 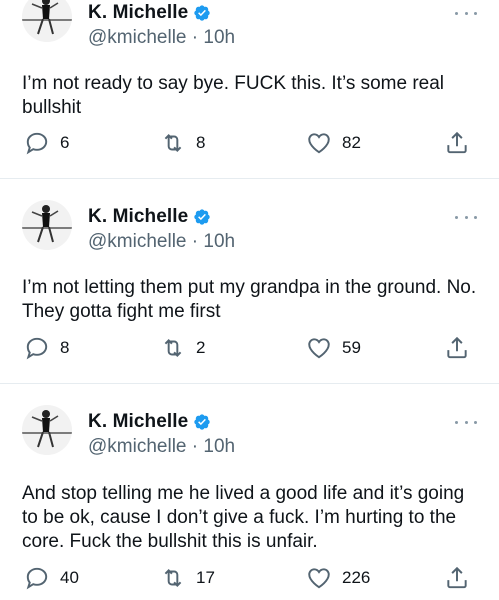 I want to click on like-button: 226, so click(x=338, y=578).